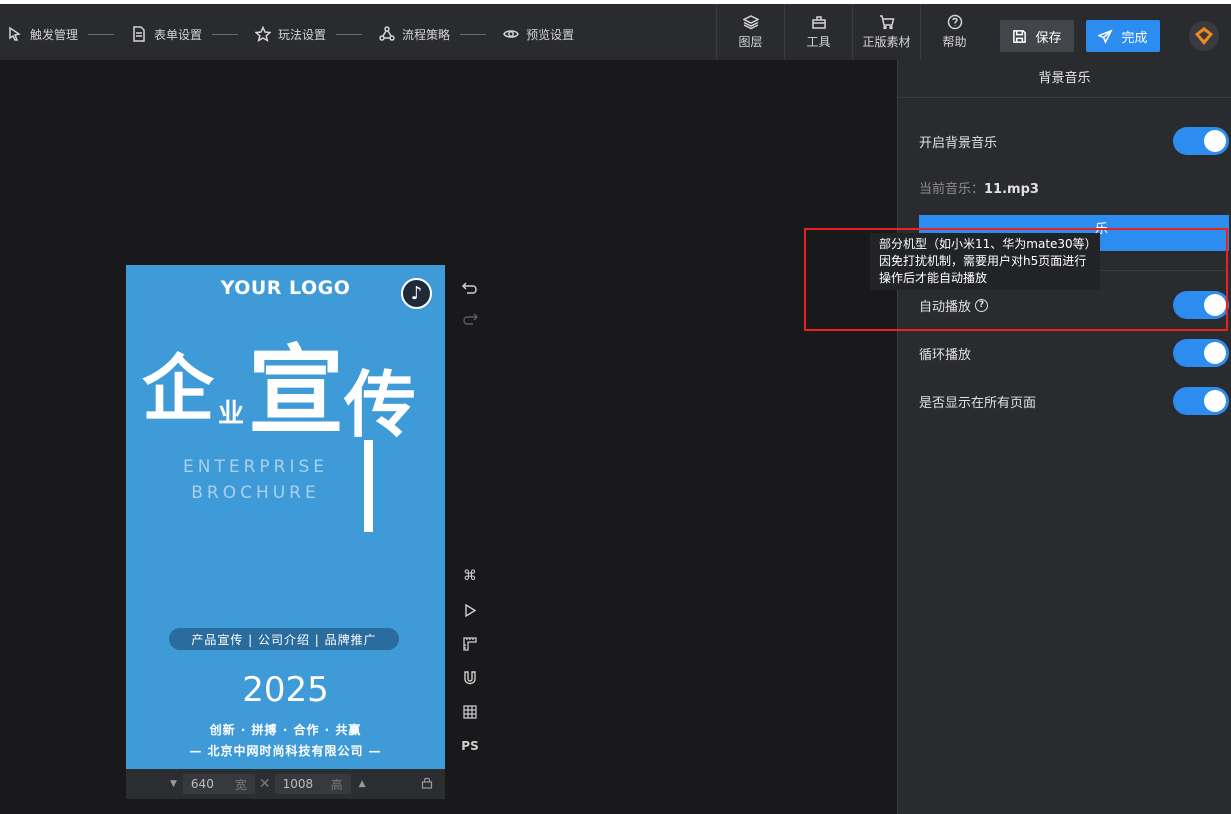  I want to click on help-button: 帮助, so click(954, 32).